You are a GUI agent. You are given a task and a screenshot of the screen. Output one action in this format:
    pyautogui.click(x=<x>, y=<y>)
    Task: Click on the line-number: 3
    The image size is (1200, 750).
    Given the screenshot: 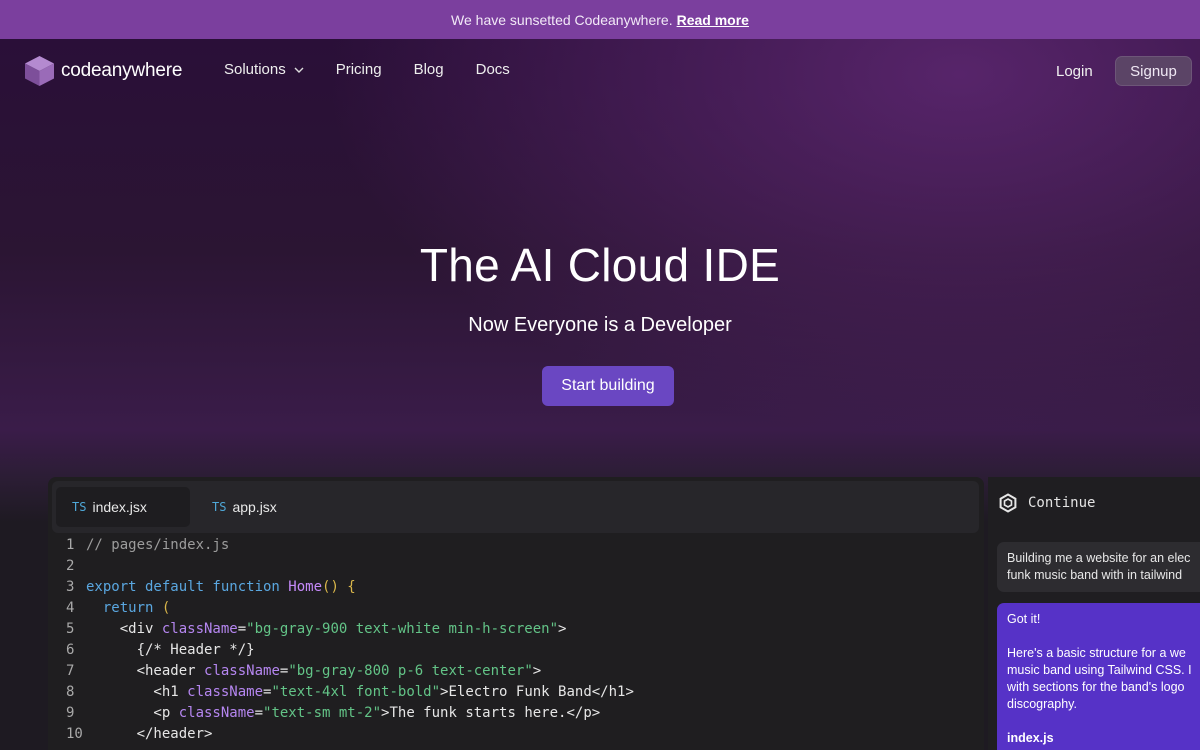 What is the action you would take?
    pyautogui.click(x=70, y=587)
    